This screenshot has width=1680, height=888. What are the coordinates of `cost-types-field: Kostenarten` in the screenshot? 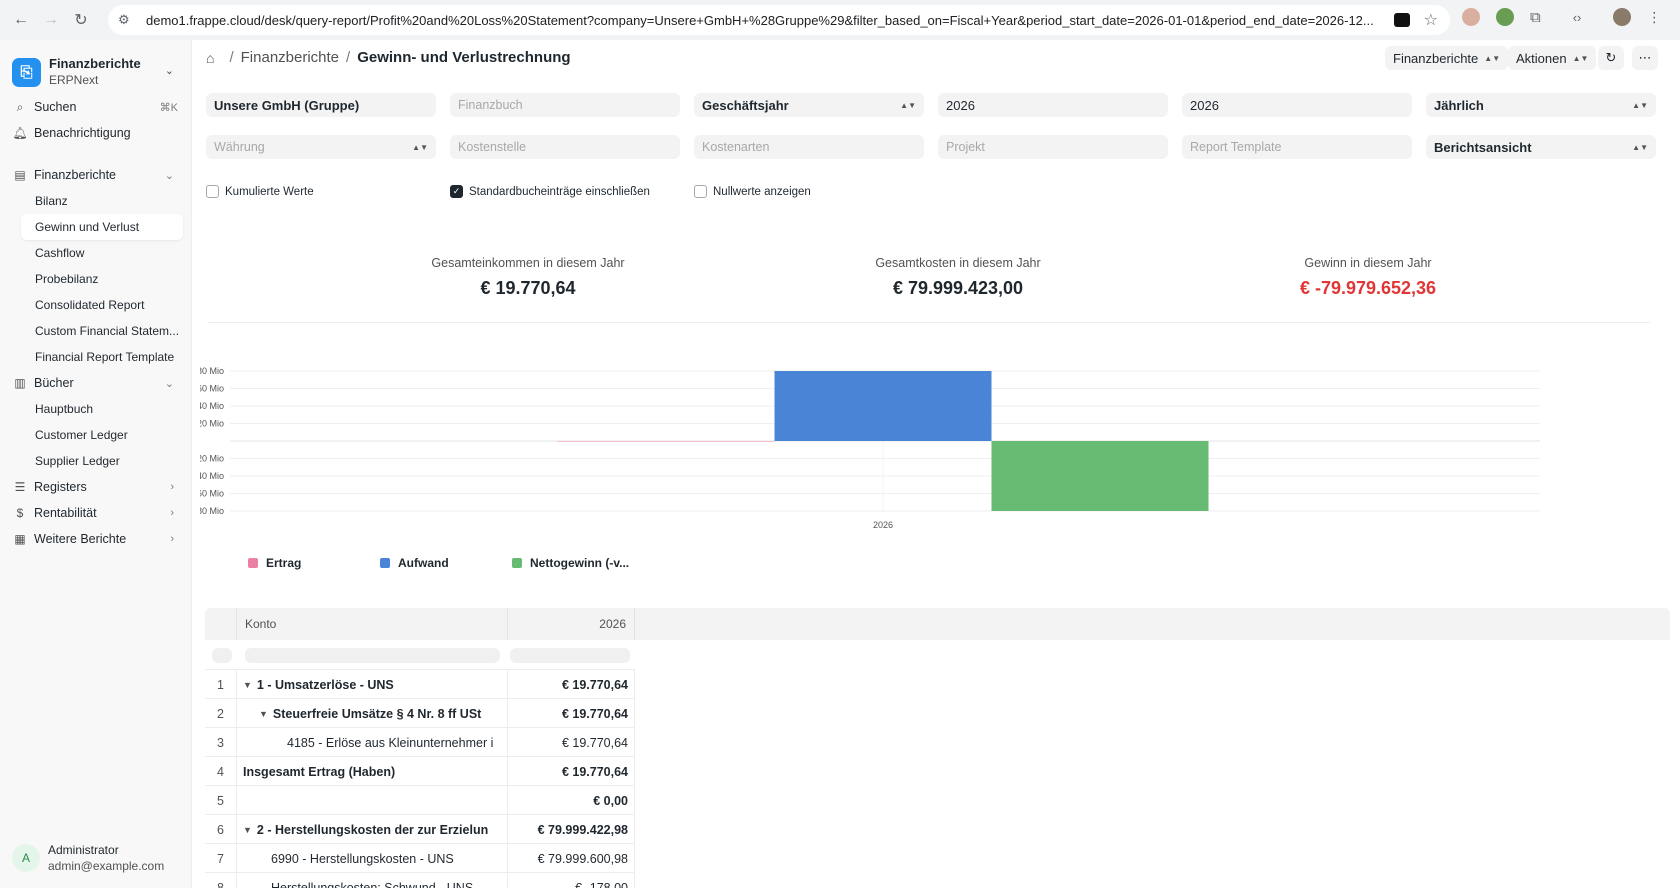 It's located at (809, 147).